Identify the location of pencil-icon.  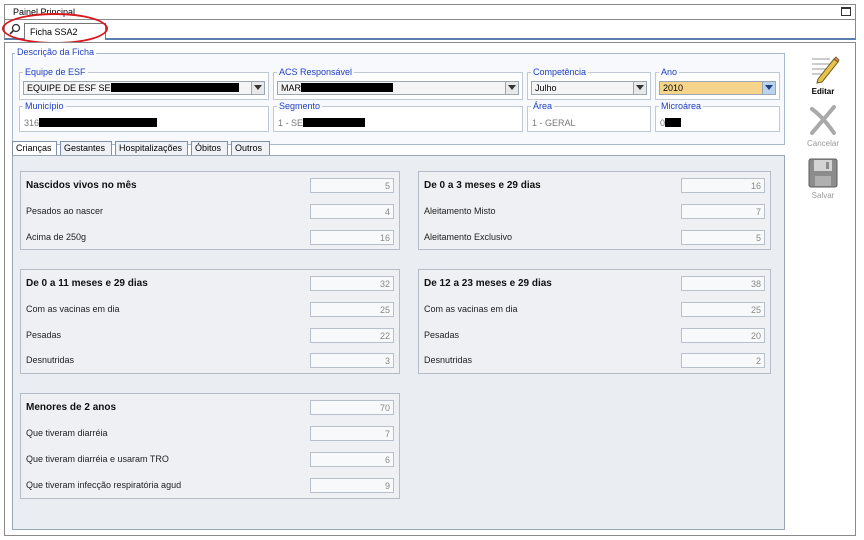
(826, 70).